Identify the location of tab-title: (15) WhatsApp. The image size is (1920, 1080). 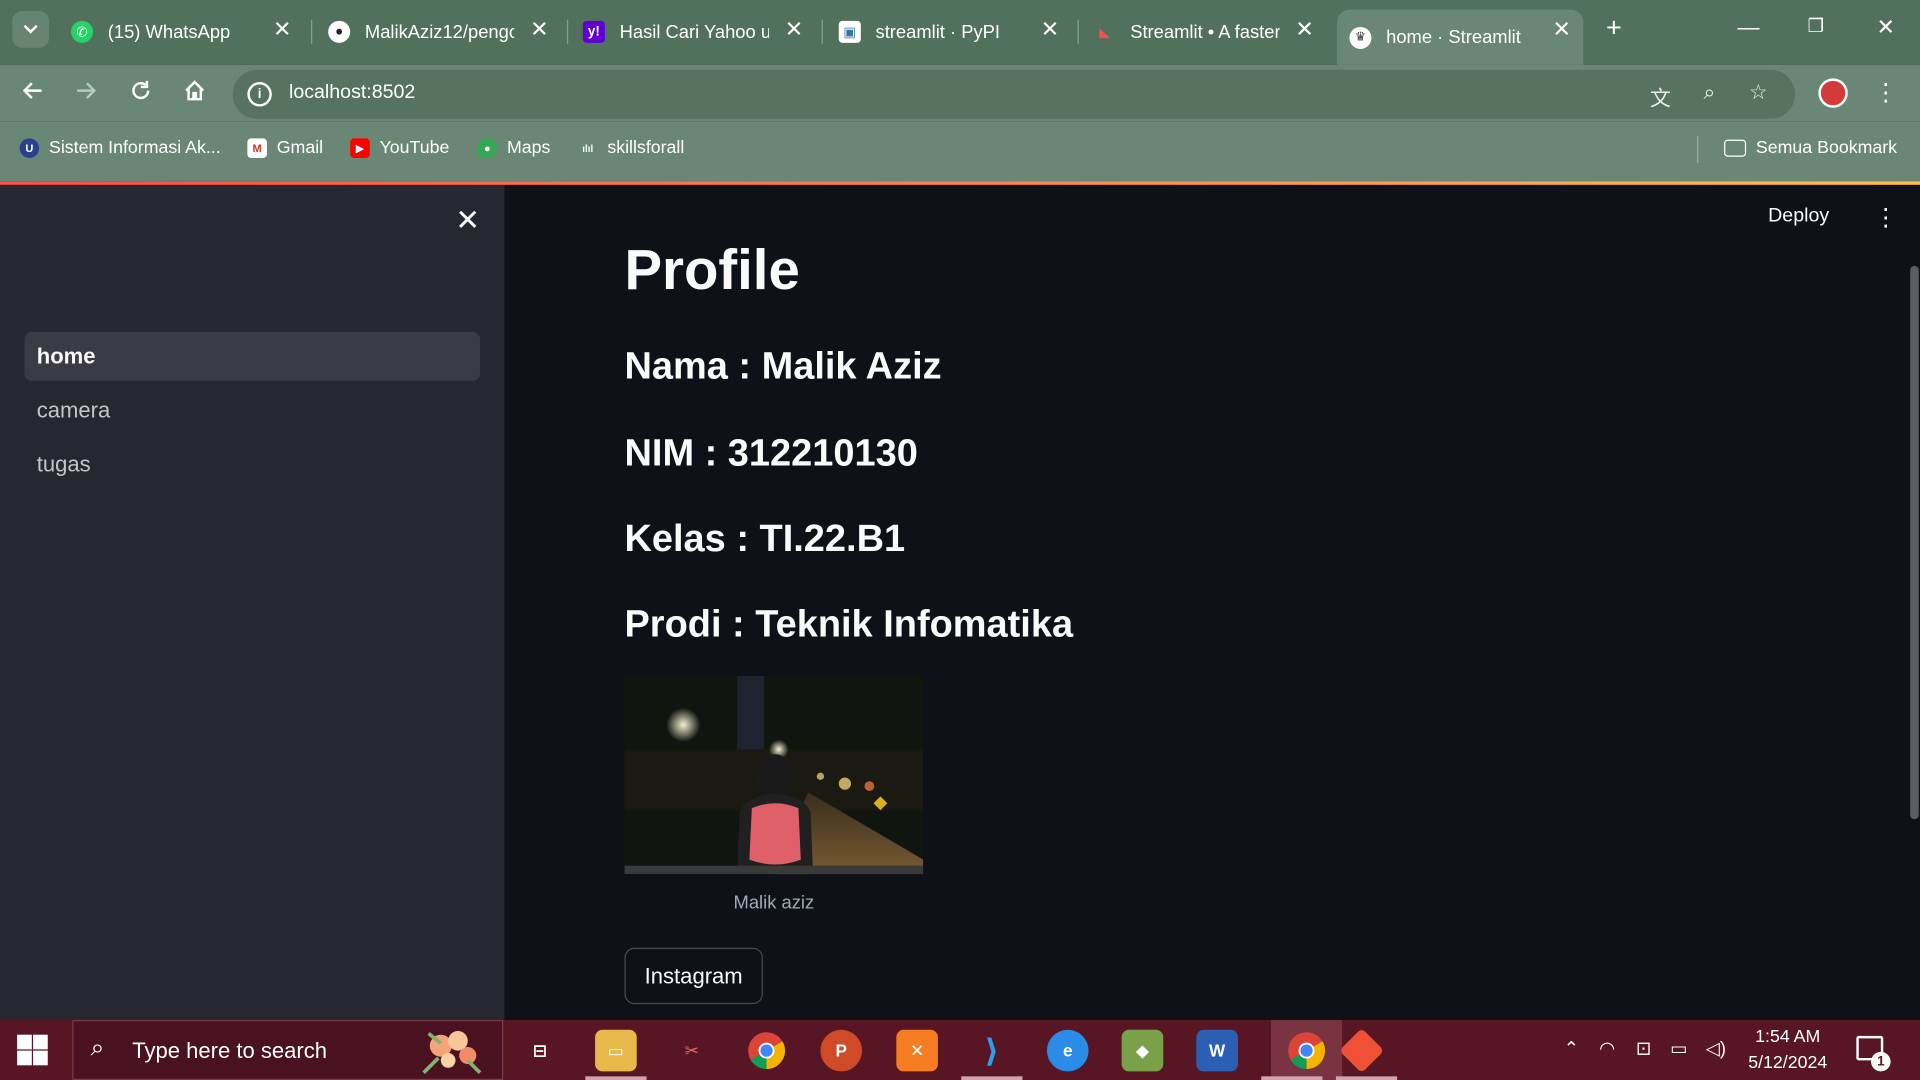
(169, 32).